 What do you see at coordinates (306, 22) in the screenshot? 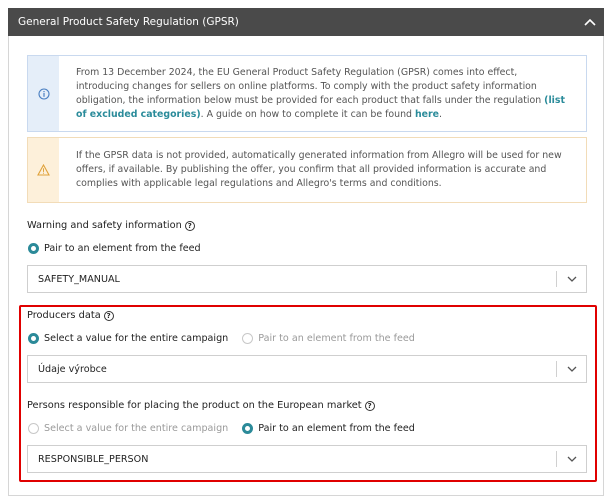
I see `panel-header: General Product Safety Regulation (GPSR)` at bounding box center [306, 22].